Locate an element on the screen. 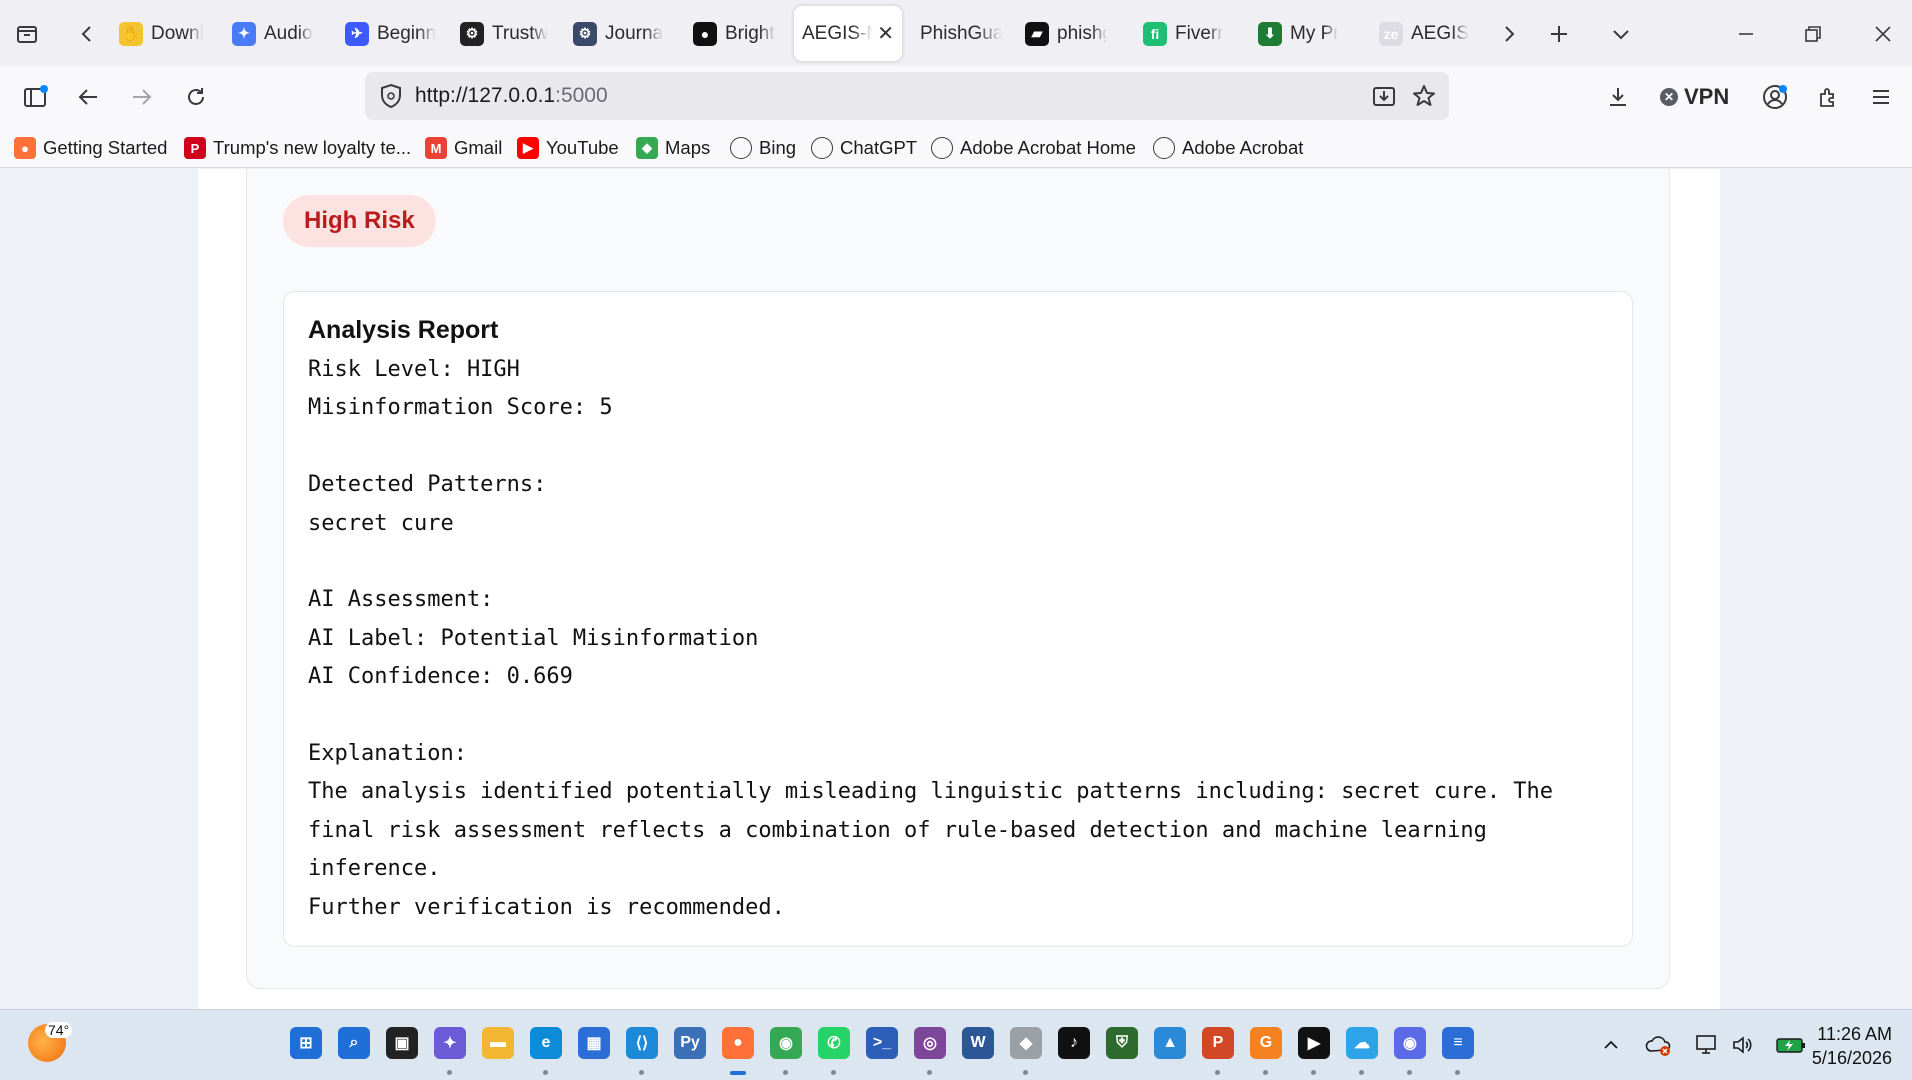  app-gray-icon: ◆ is located at coordinates (1026, 1043).